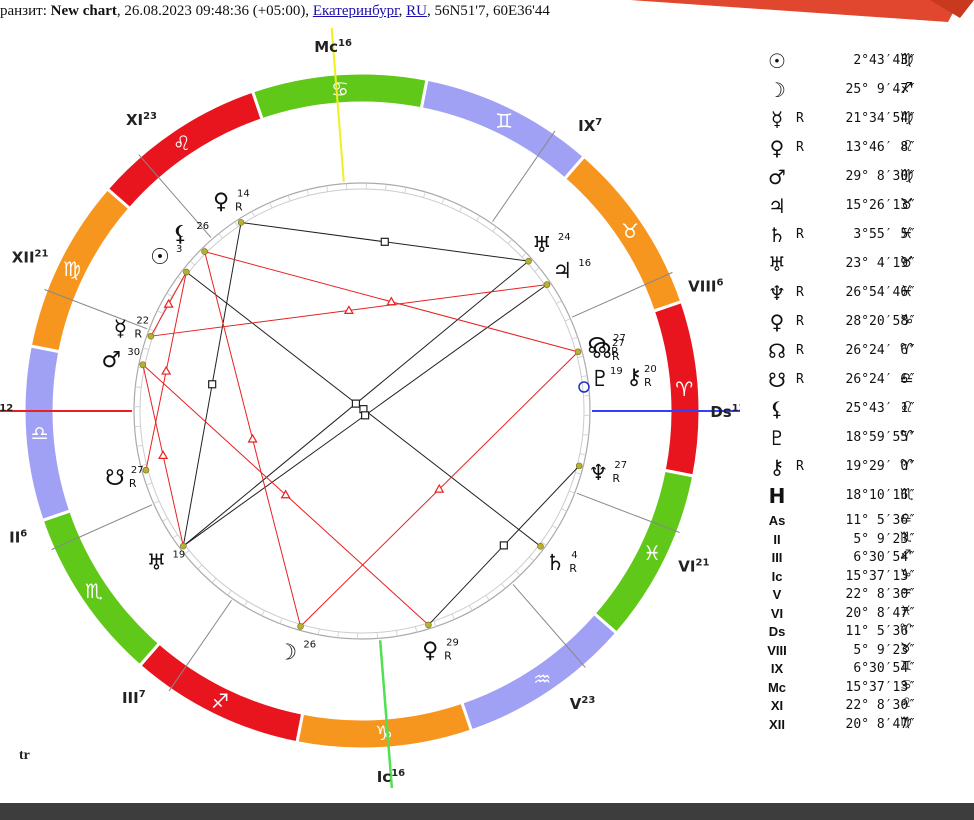 This screenshot has width=974, height=820. Describe the element at coordinates (6, 412) in the screenshot. I see `house-label-as: As12` at that location.